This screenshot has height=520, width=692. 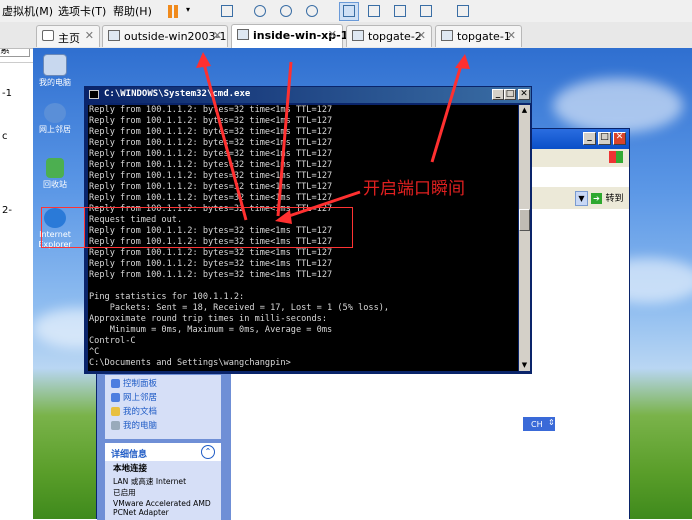 I want to click on arrow-to-outside-tab, so click(x=224, y=140).